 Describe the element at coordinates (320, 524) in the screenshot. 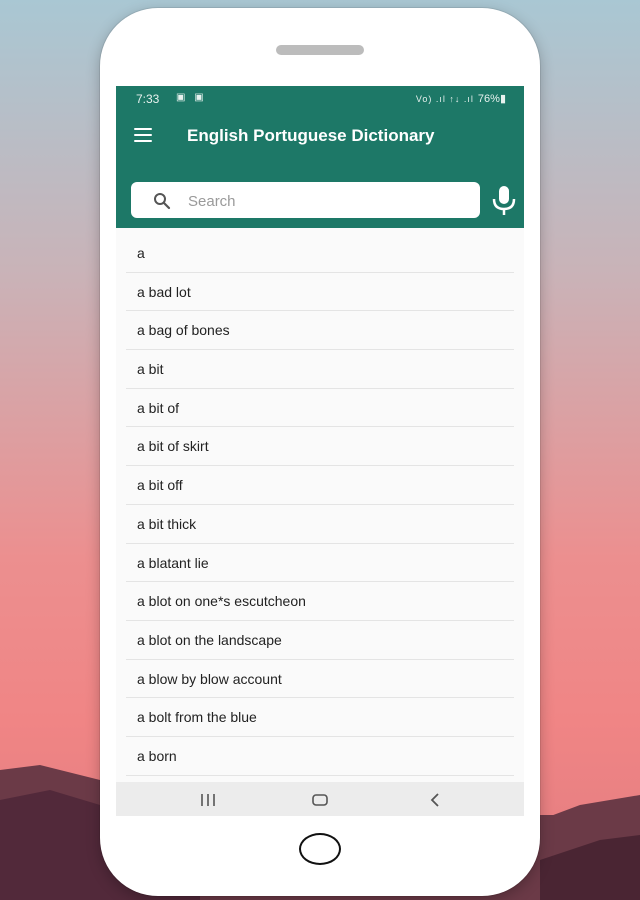

I see `list-item: a bit thick` at that location.